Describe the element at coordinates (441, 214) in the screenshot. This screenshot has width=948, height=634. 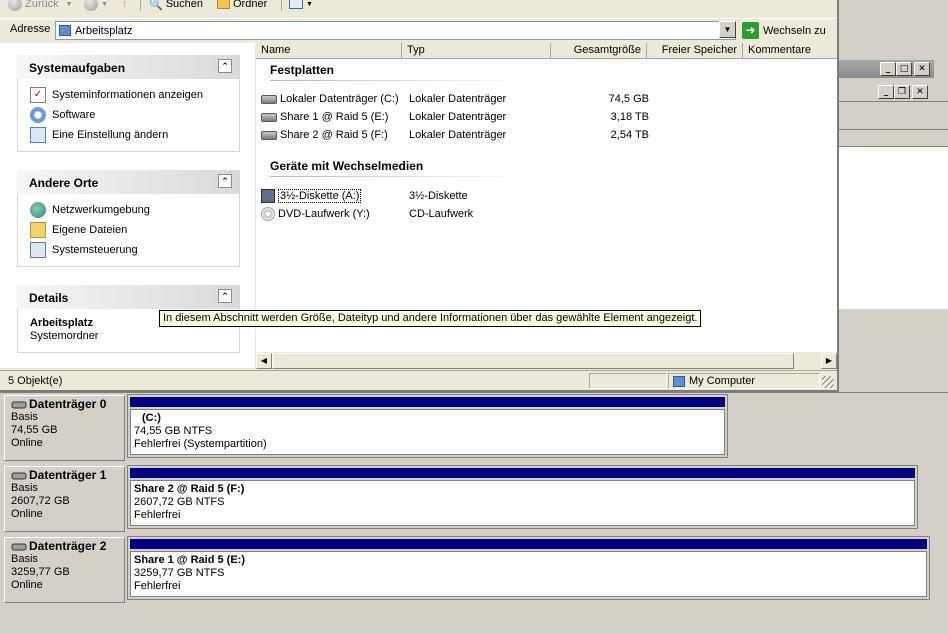
I see `item-type: CD-Laufwerk` at that location.